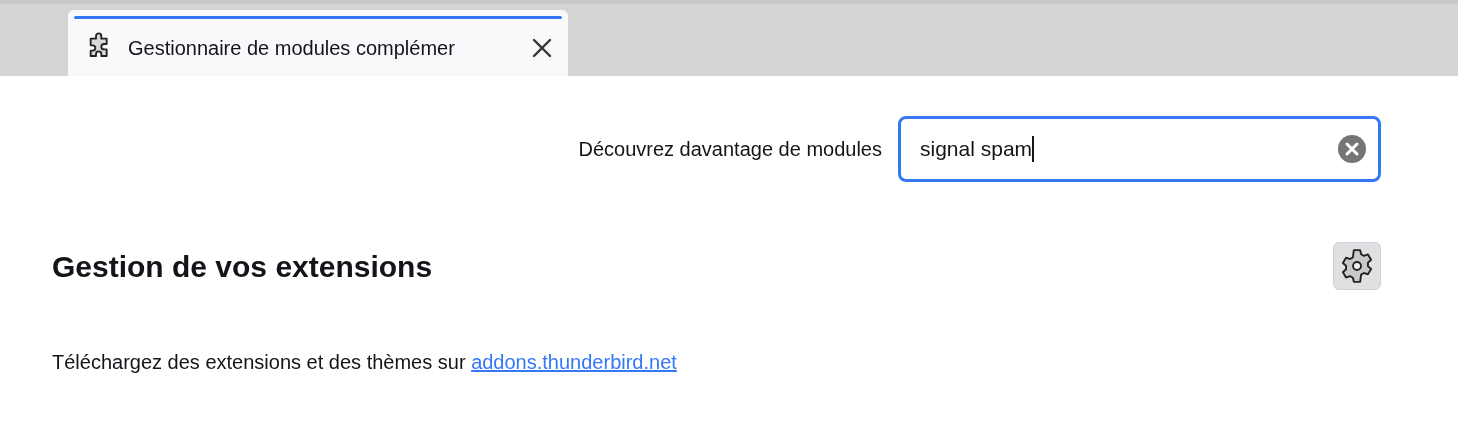  What do you see at coordinates (1139, 149) in the screenshot?
I see `search-field: signal spam` at bounding box center [1139, 149].